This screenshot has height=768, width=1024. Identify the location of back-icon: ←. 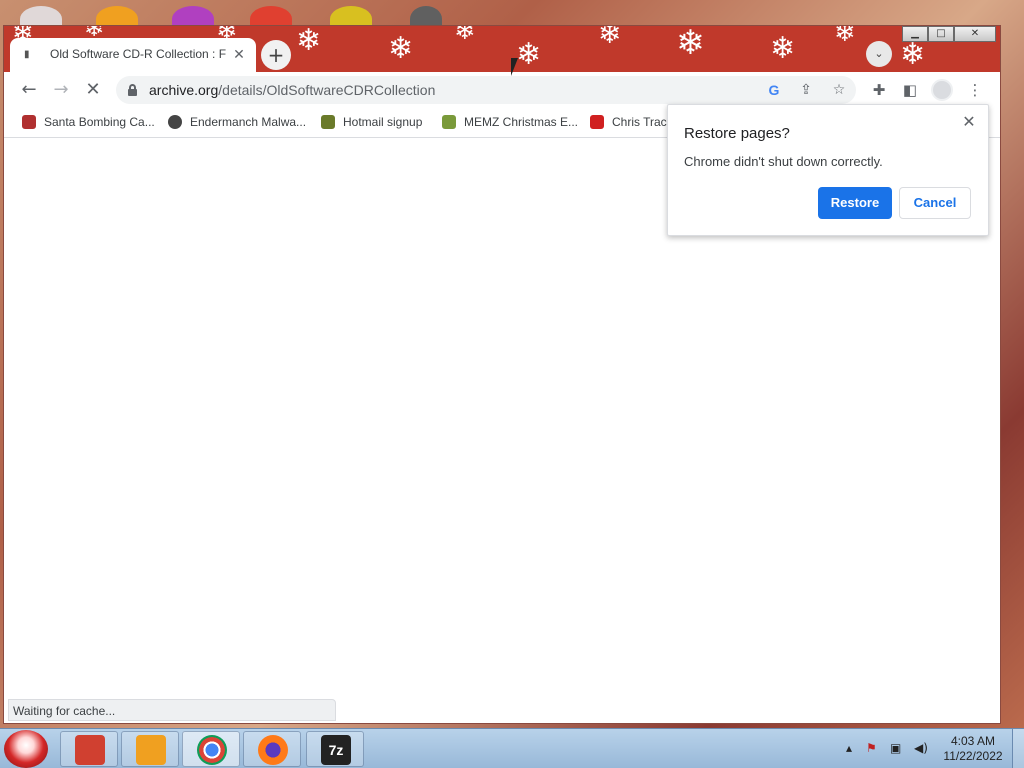
(29, 90).